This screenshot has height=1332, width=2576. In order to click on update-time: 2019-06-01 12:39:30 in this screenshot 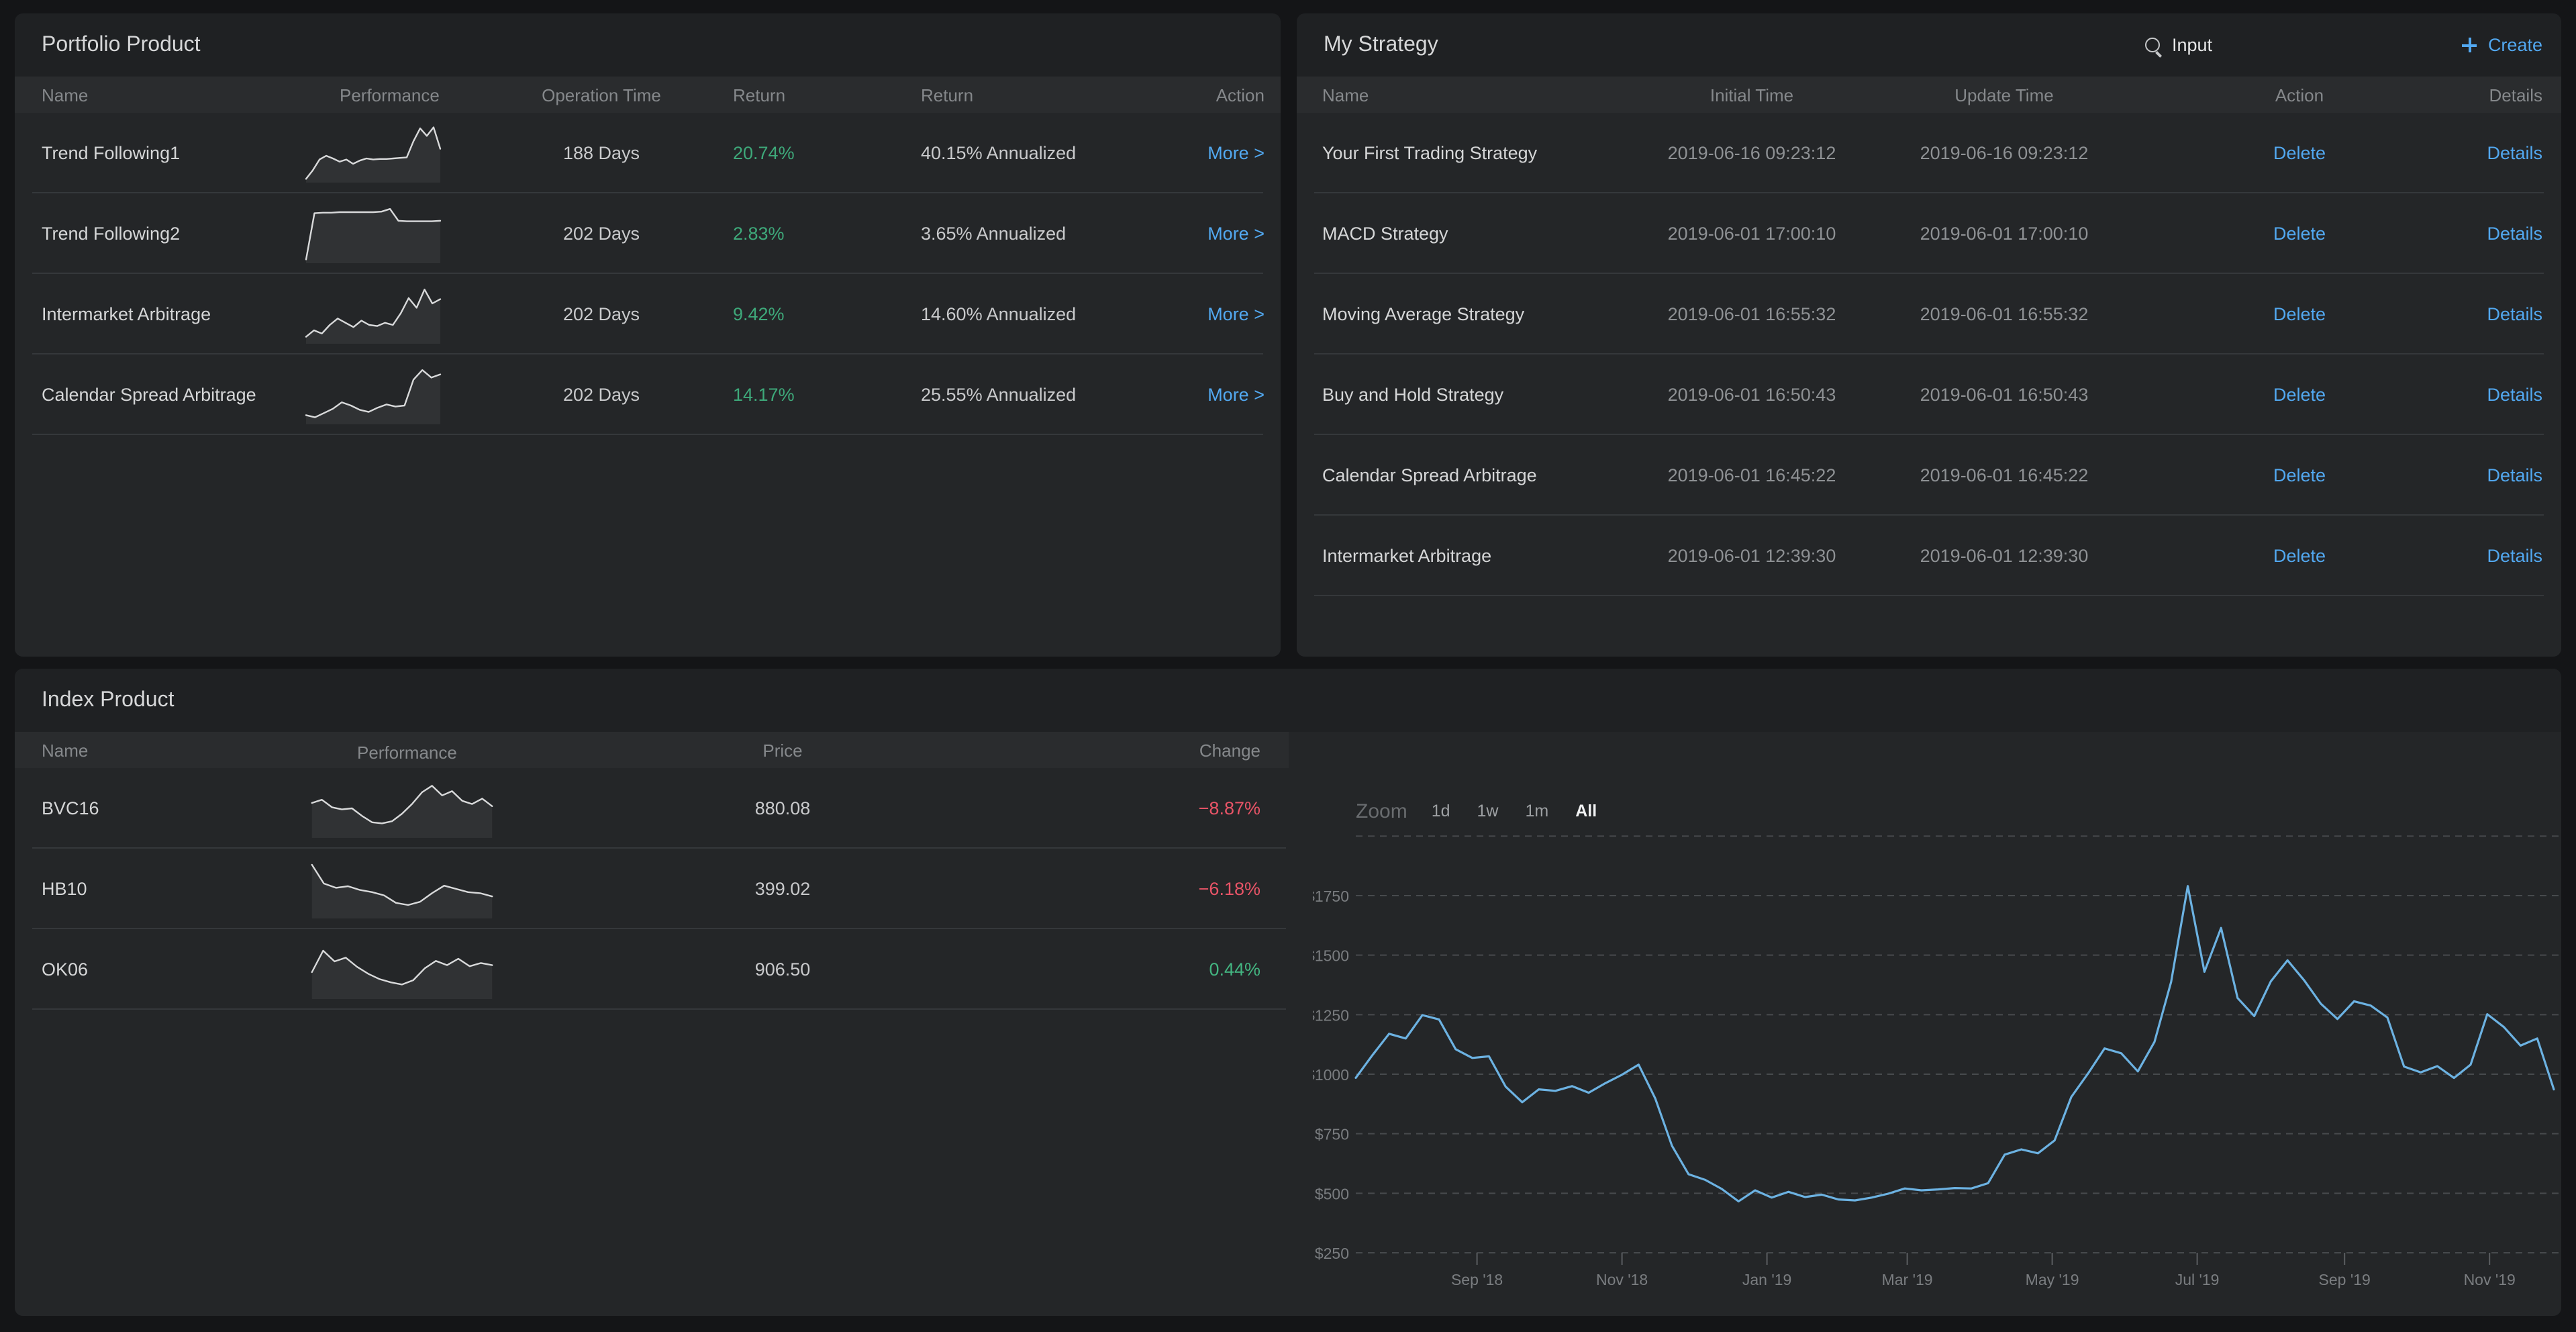, I will do `click(2004, 556)`.